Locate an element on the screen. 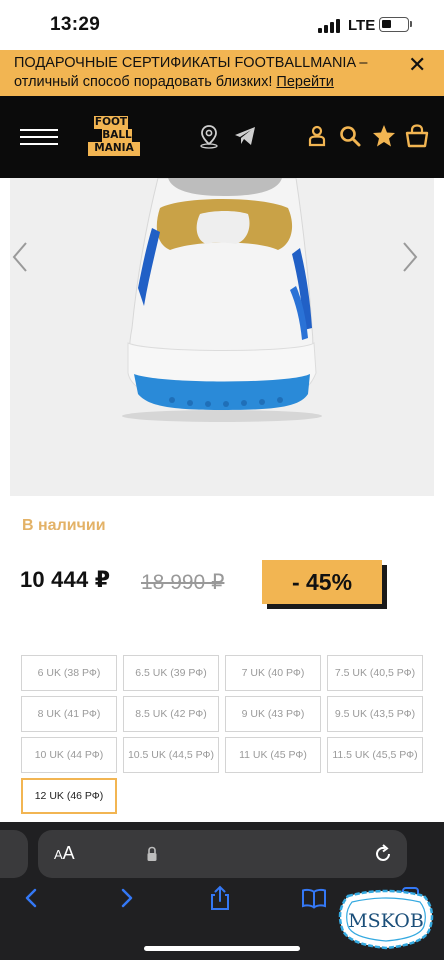  text-size-button: AA is located at coordinates (64, 853).